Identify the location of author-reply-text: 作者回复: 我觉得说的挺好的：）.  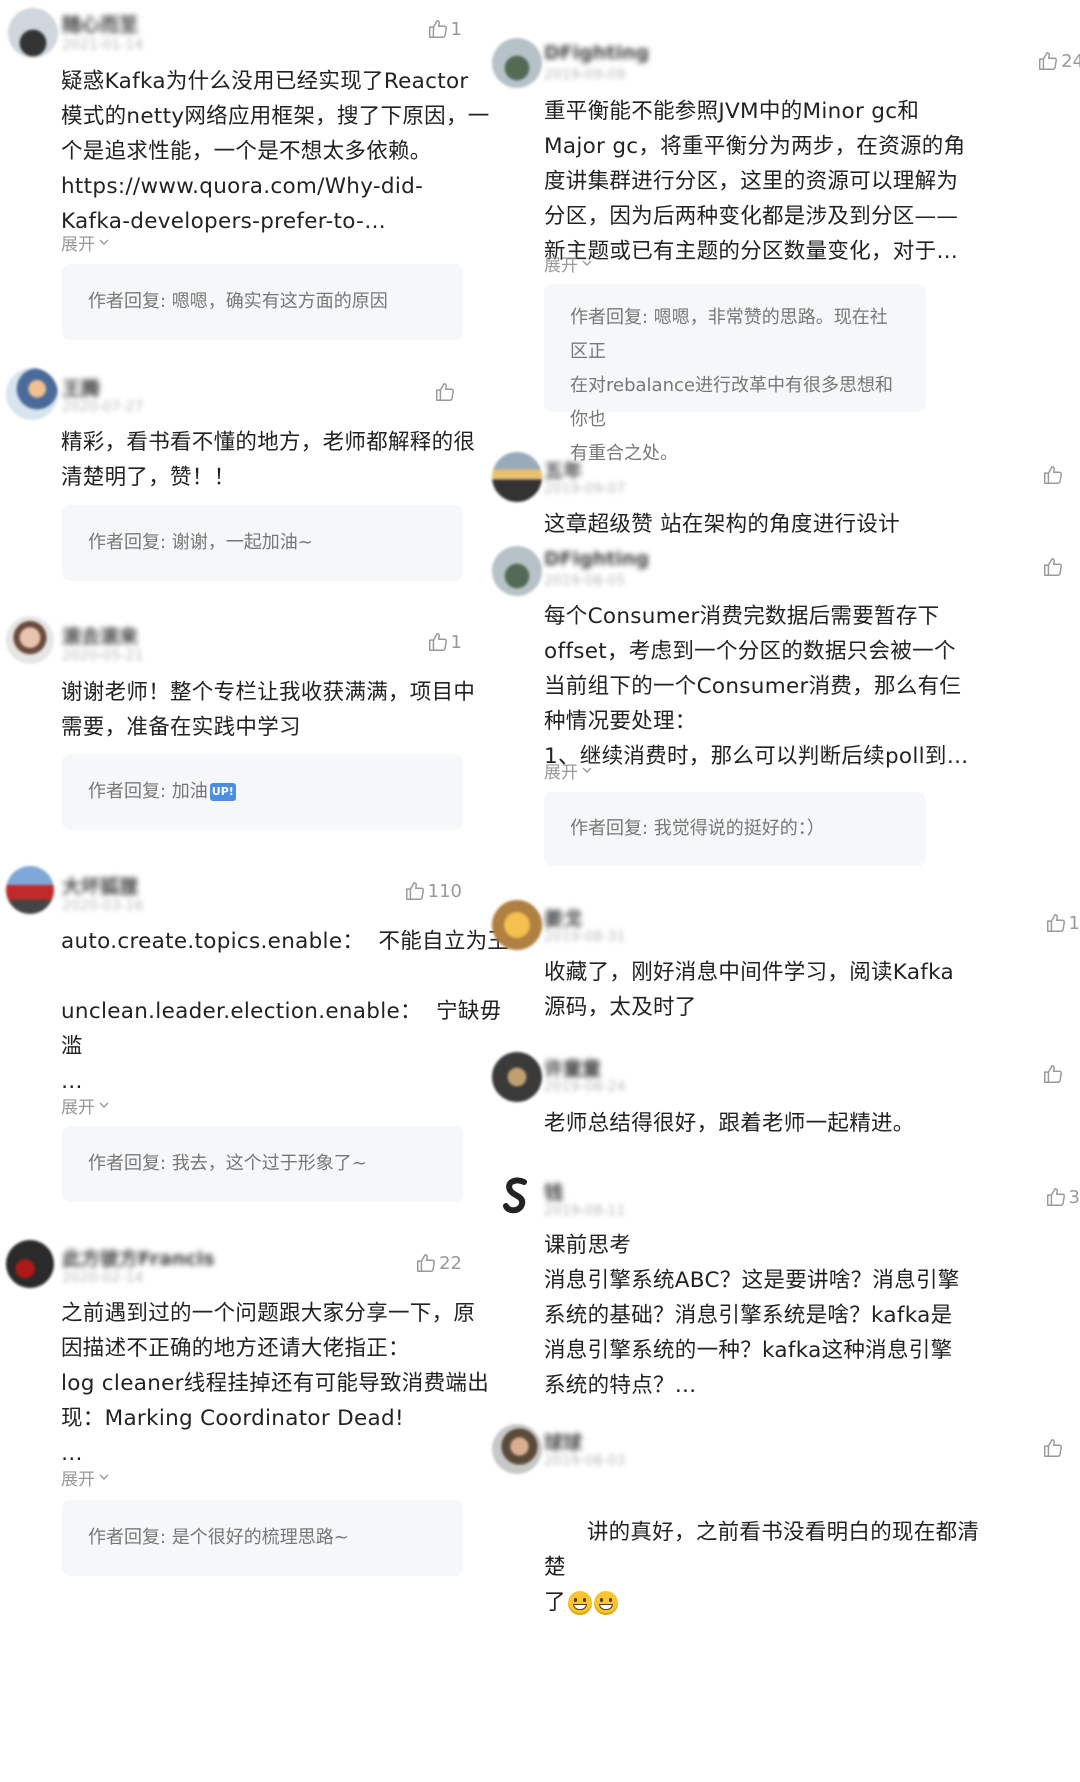
(697, 828).